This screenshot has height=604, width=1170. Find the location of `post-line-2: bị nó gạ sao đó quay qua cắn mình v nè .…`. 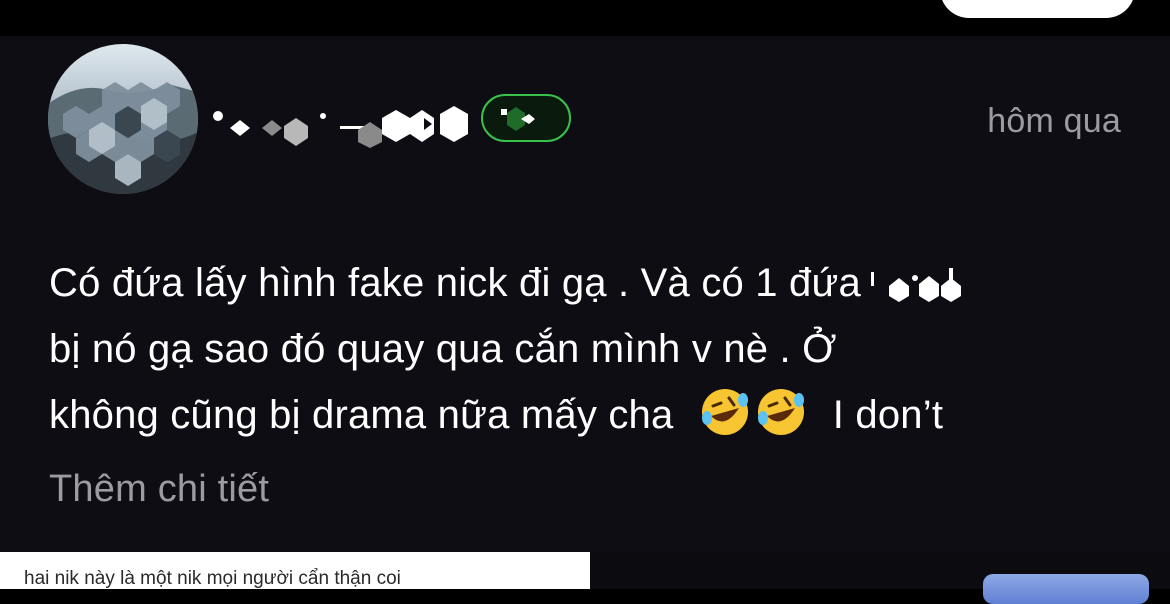

post-line-2: bị nó gạ sao đó quay qua cắn mình v nè .… is located at coordinates (443, 349).